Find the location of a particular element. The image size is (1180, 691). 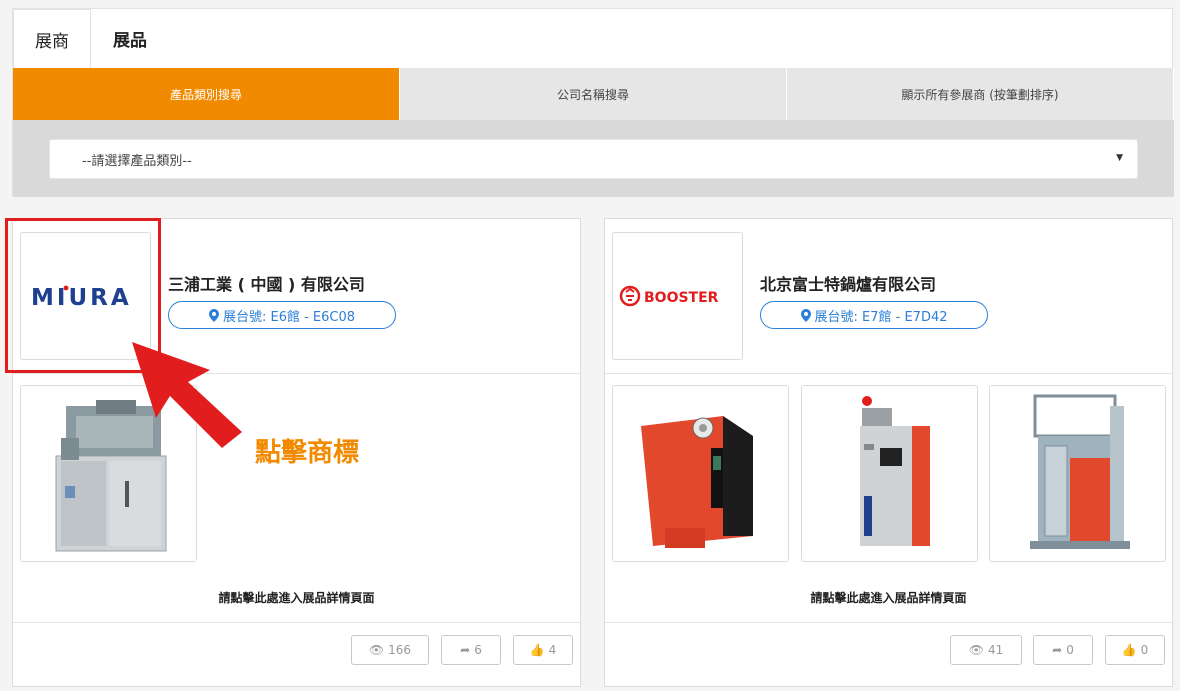

booster-logo-text: BOOSTER is located at coordinates (681, 298).